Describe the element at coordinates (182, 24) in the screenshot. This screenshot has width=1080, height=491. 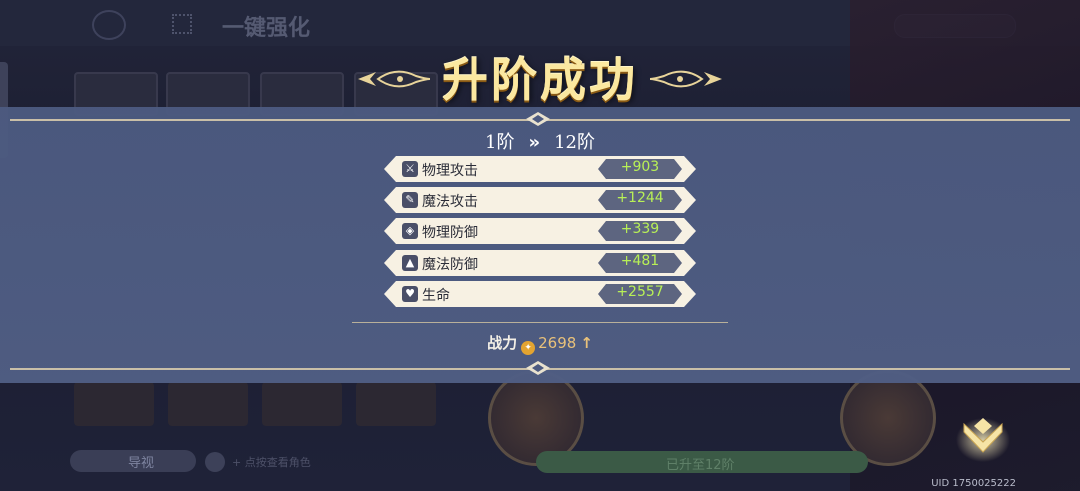
I see `grid-icon` at that location.